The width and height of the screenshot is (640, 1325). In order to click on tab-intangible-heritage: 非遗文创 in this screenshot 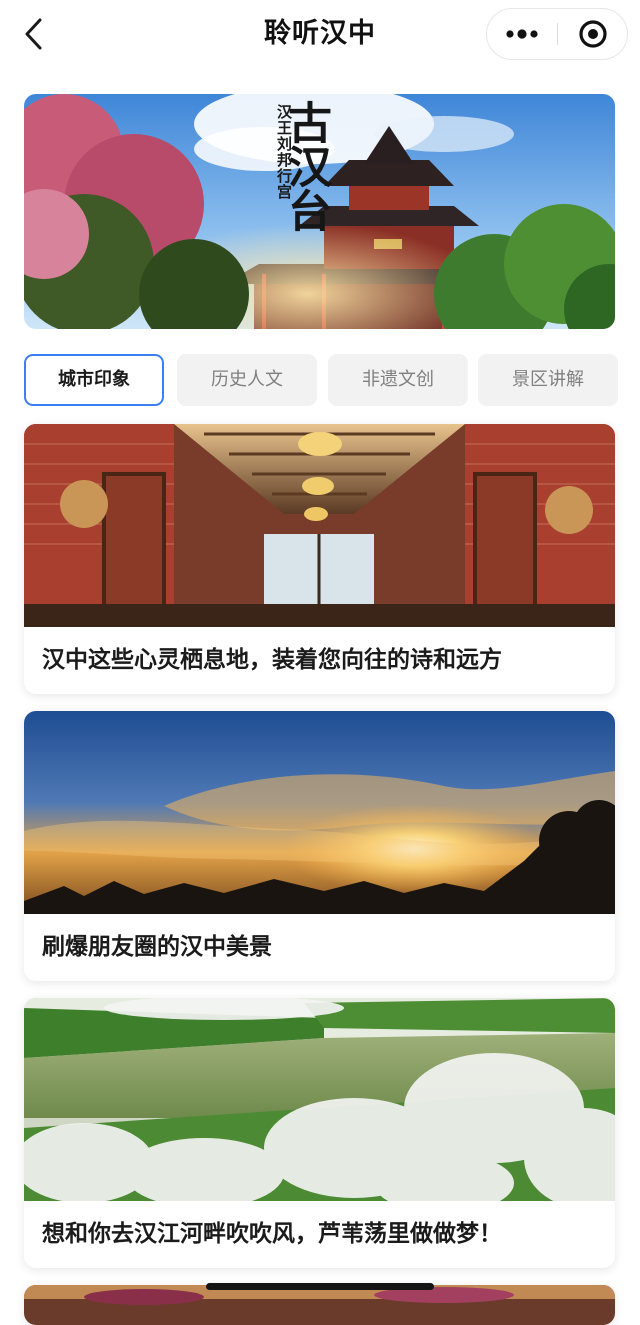, I will do `click(398, 380)`.